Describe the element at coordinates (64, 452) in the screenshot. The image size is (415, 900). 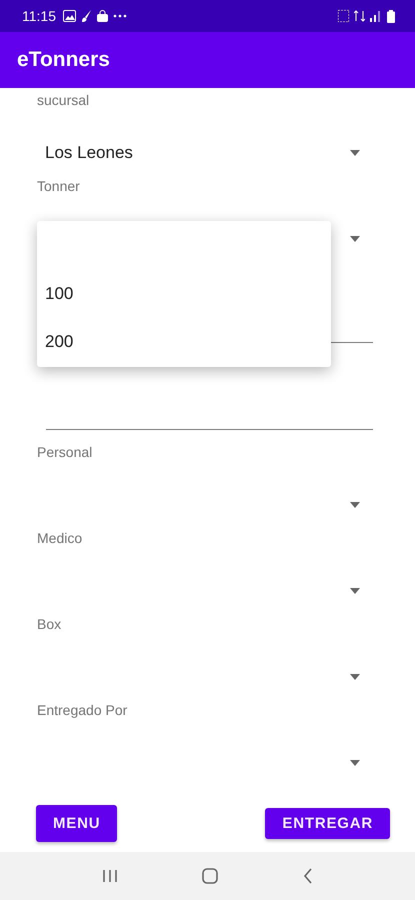
I see `field-label: Personal` at that location.